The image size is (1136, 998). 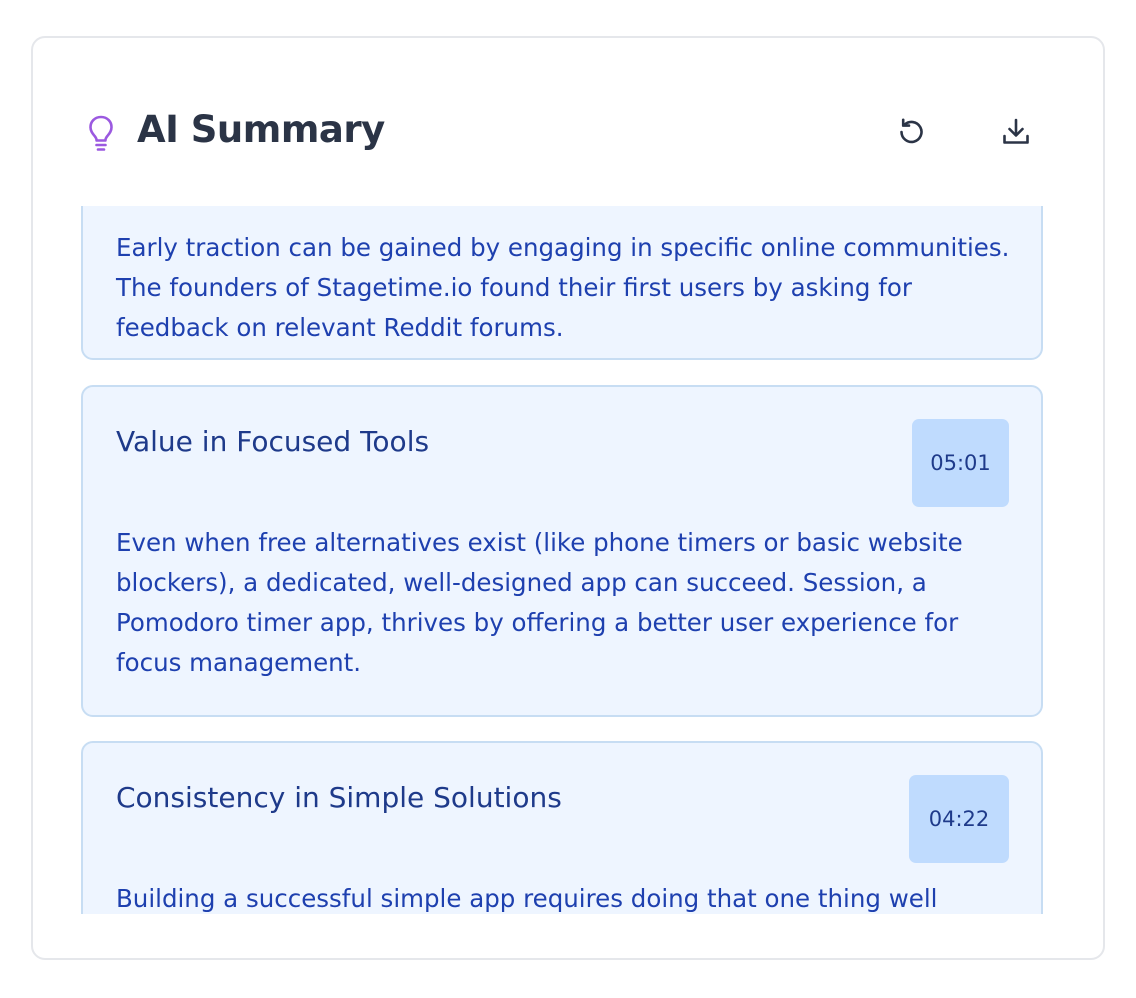 I want to click on timestamp-button: 04:22, so click(x=959, y=819).